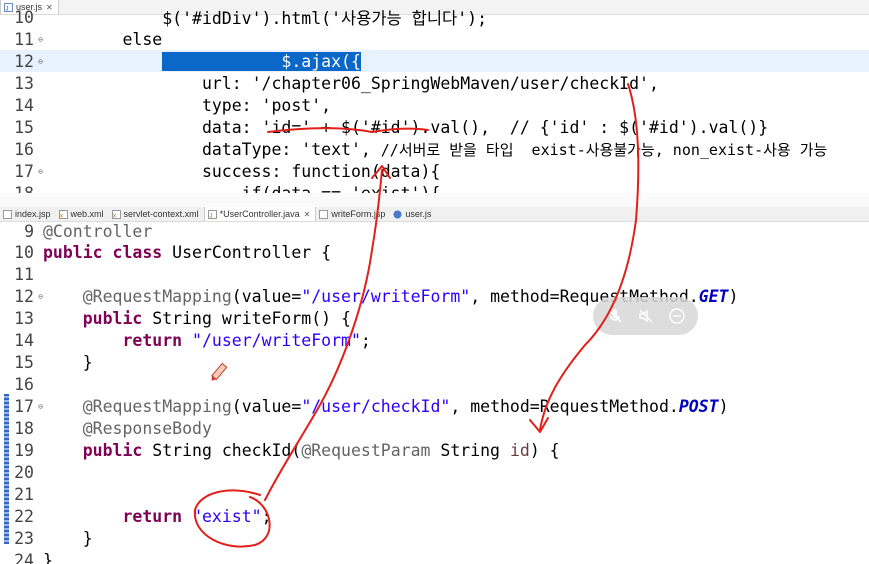 The image size is (869, 564). Describe the element at coordinates (397, 214) in the screenshot. I see `js-file-icon` at that location.